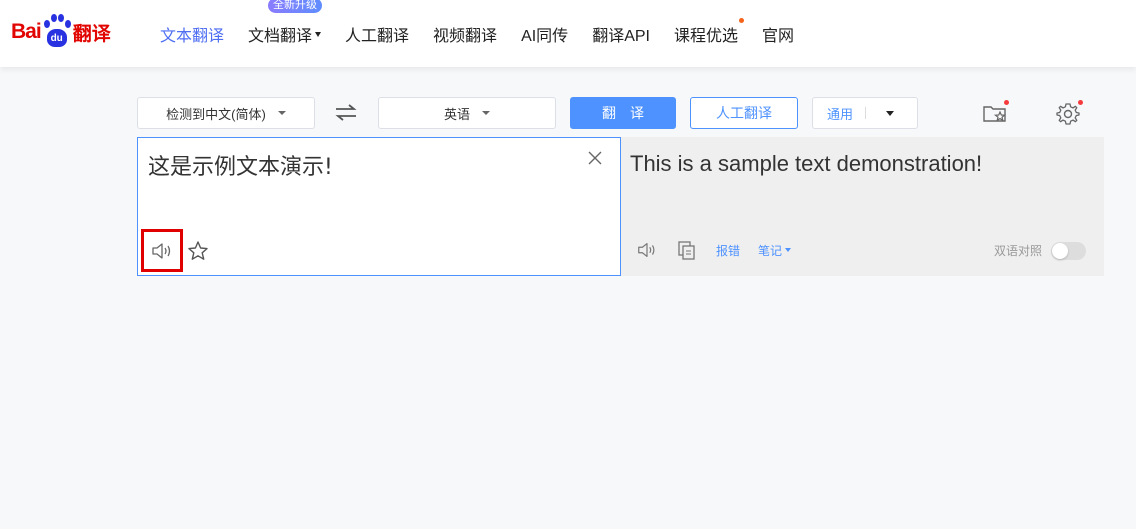 The width and height of the screenshot is (1136, 529). I want to click on logo-text-bai: Bai, so click(26, 31).